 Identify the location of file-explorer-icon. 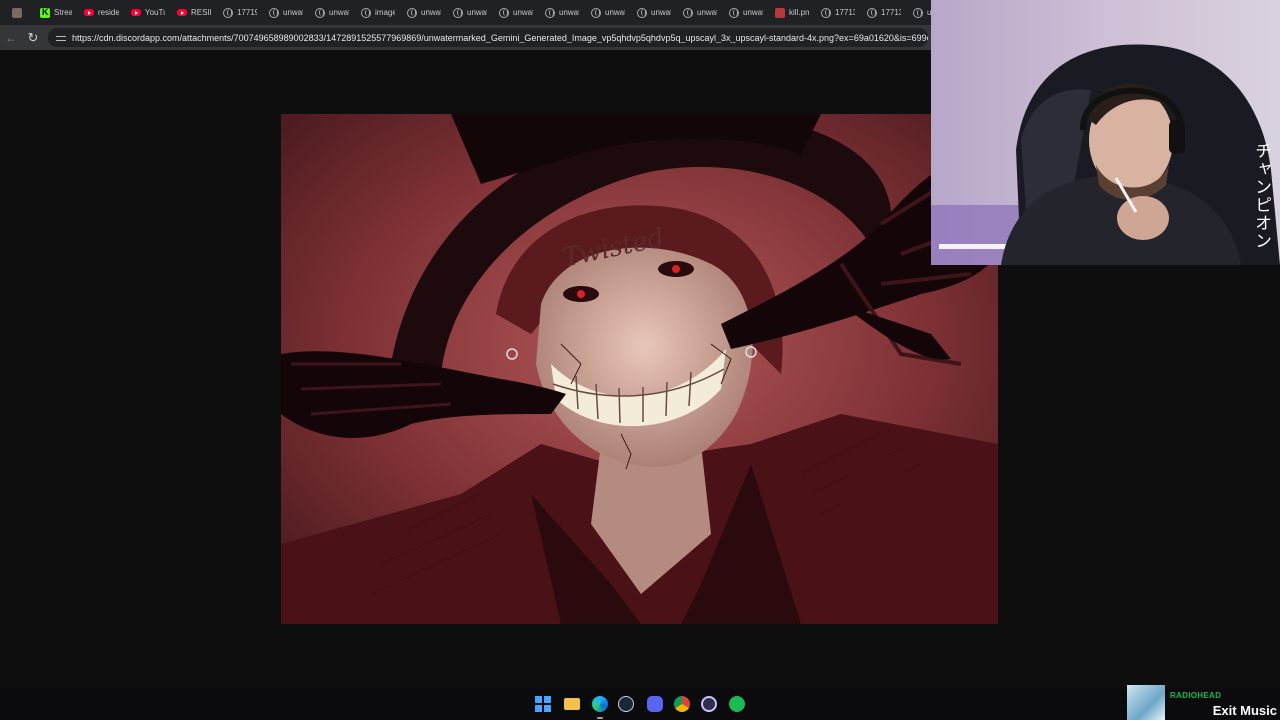
(572, 704).